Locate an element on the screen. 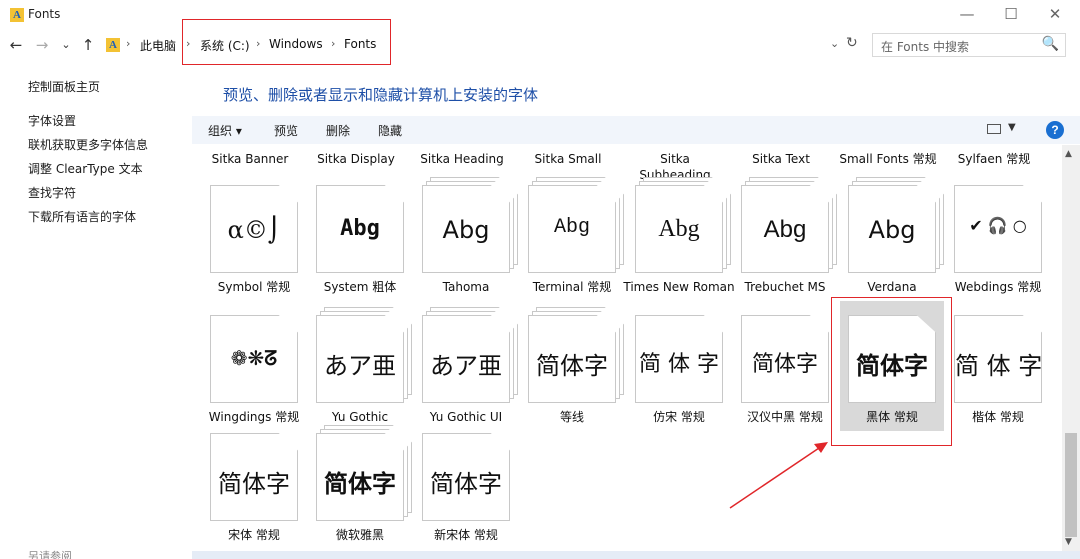 The width and height of the screenshot is (1080, 559). arrow-head is located at coordinates (821, 447).